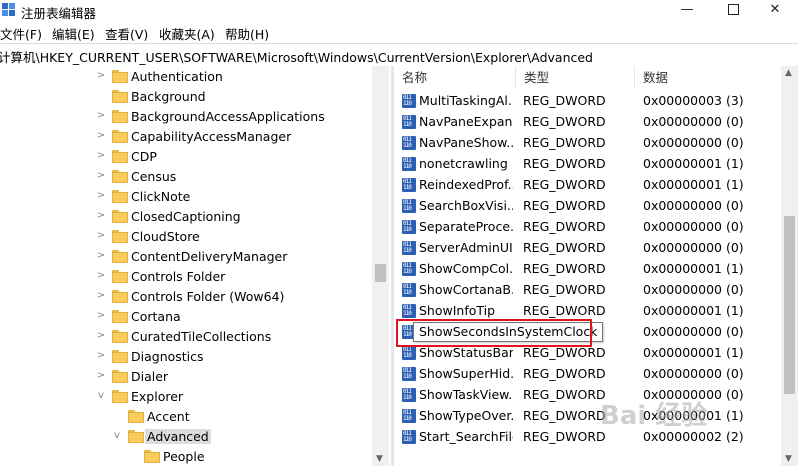 The height and width of the screenshot is (466, 798). I want to click on tree-item: > Diagnostics, so click(186, 357).